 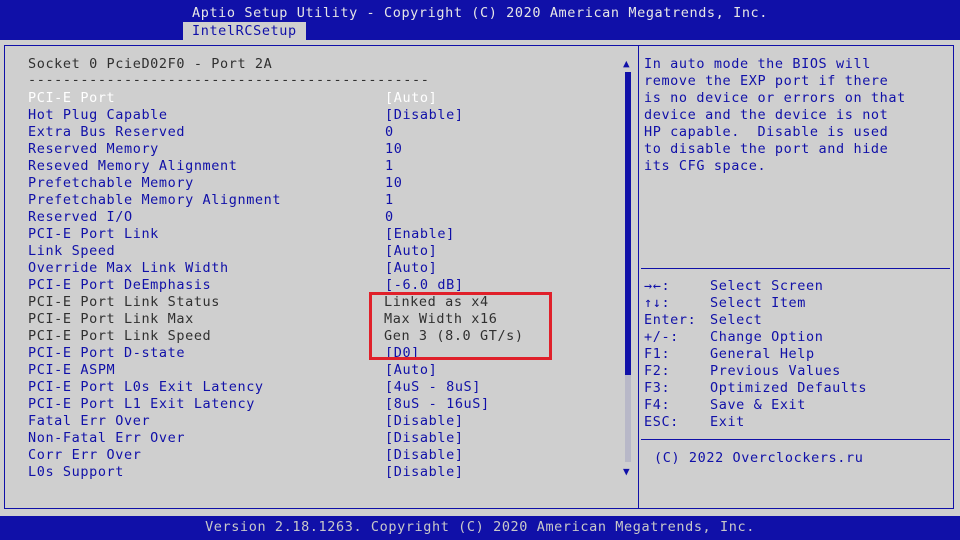 What do you see at coordinates (437, 404) in the screenshot?
I see `setting-value: [8uS - 16uS]` at bounding box center [437, 404].